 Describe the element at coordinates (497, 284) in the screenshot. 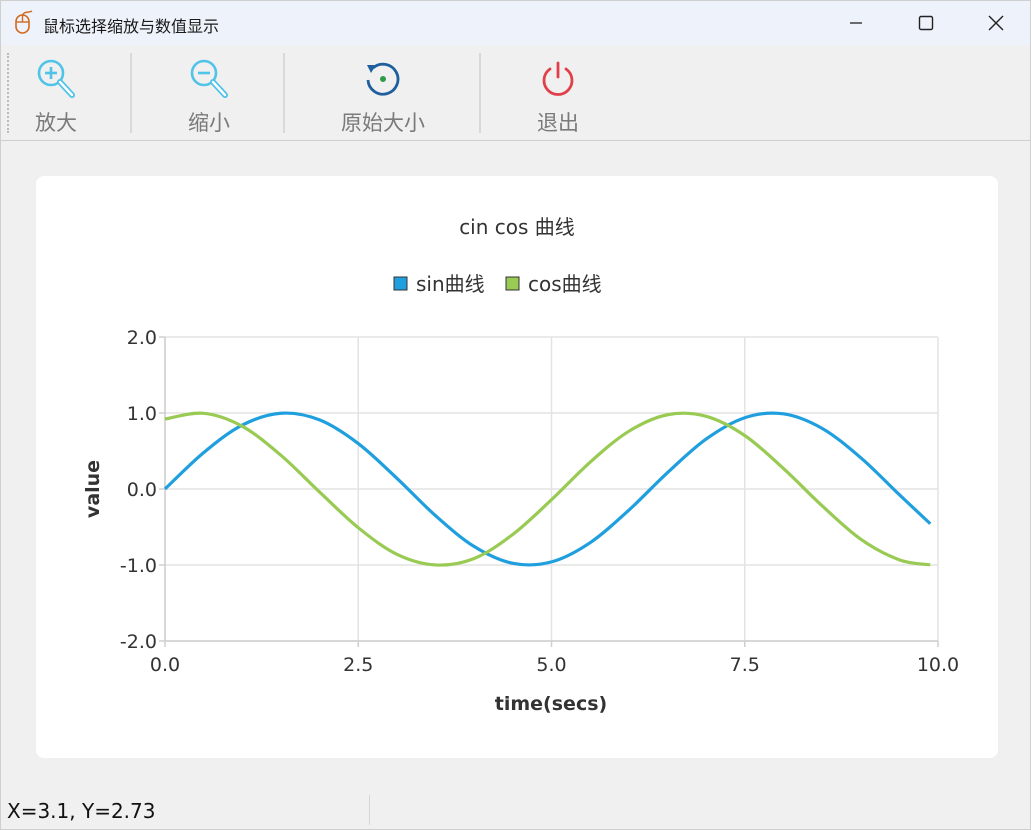

I see `chart-legend: sin曲线 cos曲线` at that location.